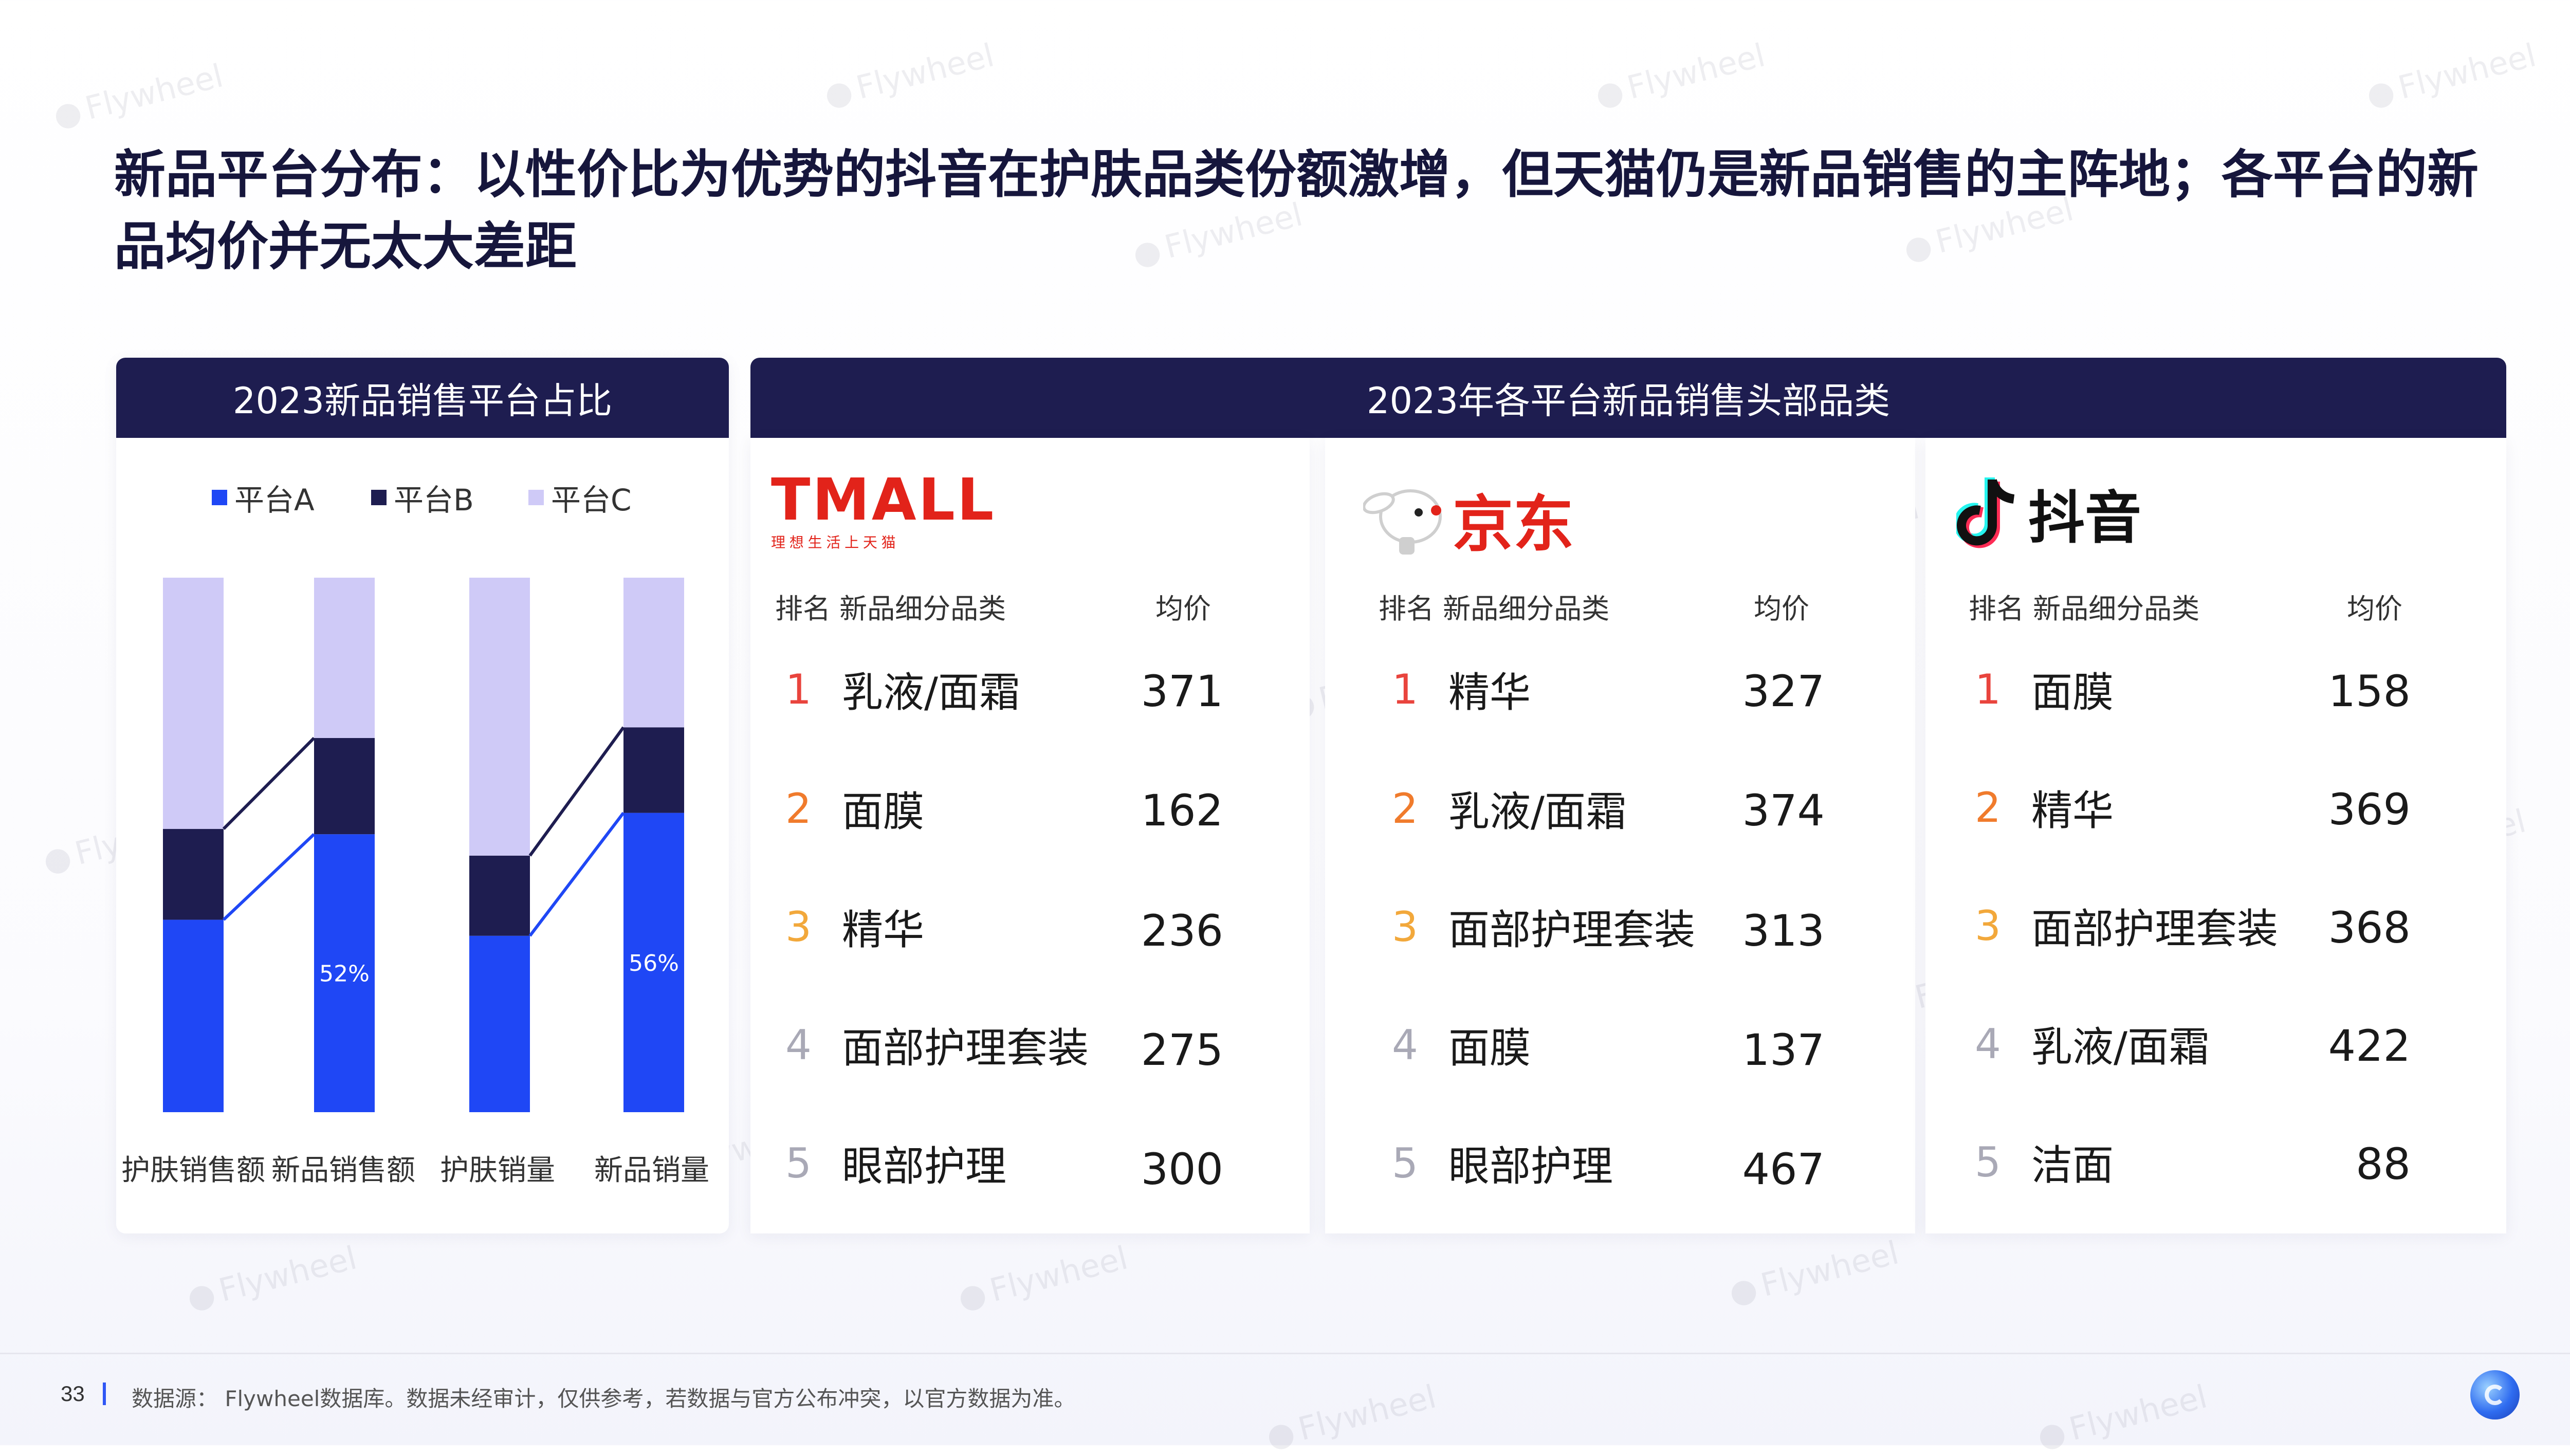  I want to click on tmall-row-2: 2 面膜, so click(854, 808).